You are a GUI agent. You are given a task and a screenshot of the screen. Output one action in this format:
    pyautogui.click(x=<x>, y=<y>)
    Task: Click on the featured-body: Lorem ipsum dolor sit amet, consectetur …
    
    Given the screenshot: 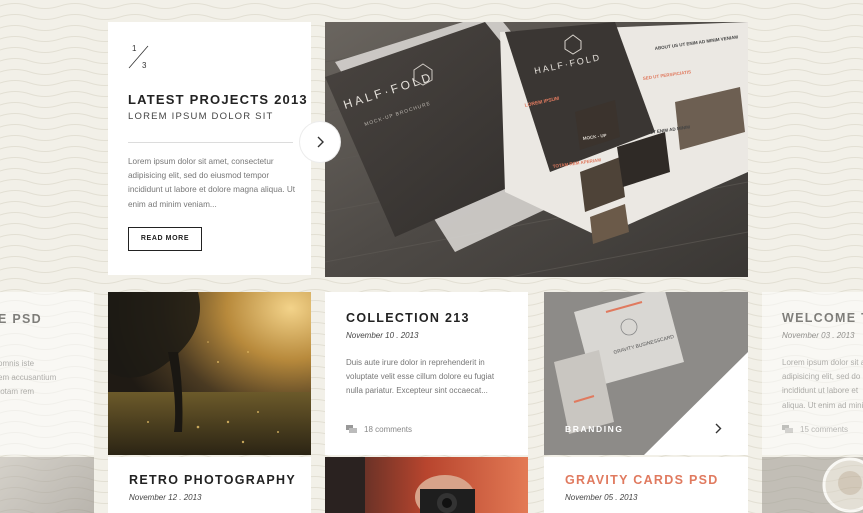 What is the action you would take?
    pyautogui.click(x=212, y=183)
    